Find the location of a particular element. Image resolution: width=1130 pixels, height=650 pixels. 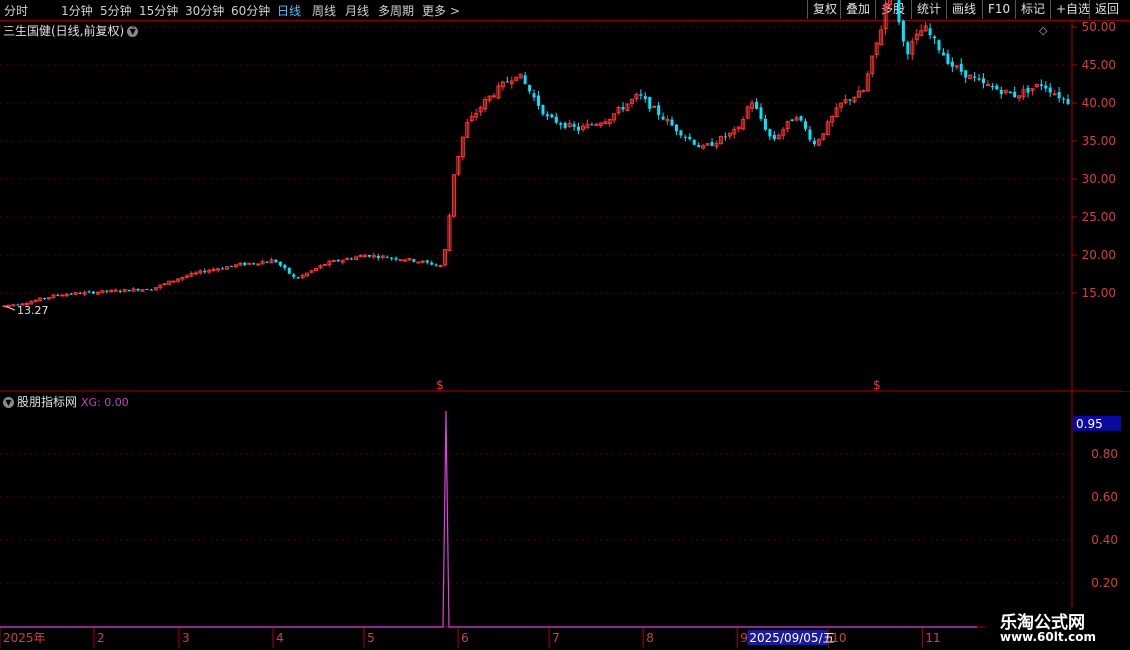

period-tab-5min: 5分钟 is located at coordinates (116, 10).